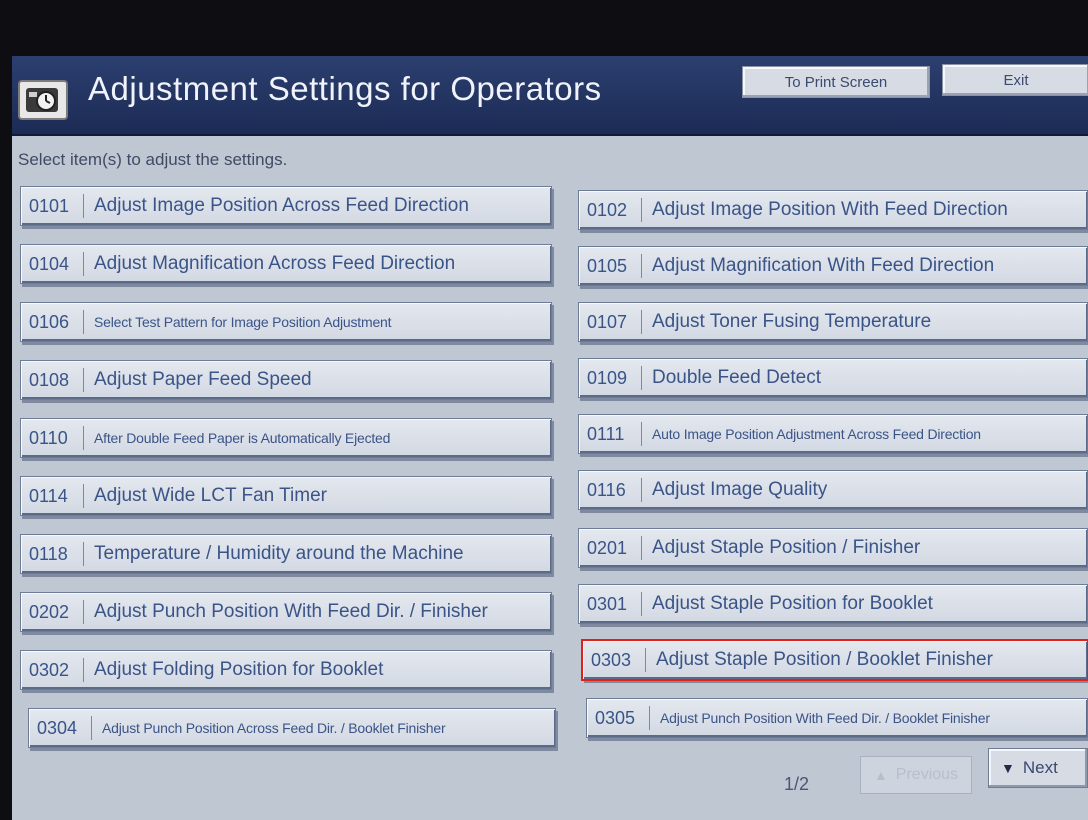  I want to click on previous-button: ▲ Previous, so click(916, 775).